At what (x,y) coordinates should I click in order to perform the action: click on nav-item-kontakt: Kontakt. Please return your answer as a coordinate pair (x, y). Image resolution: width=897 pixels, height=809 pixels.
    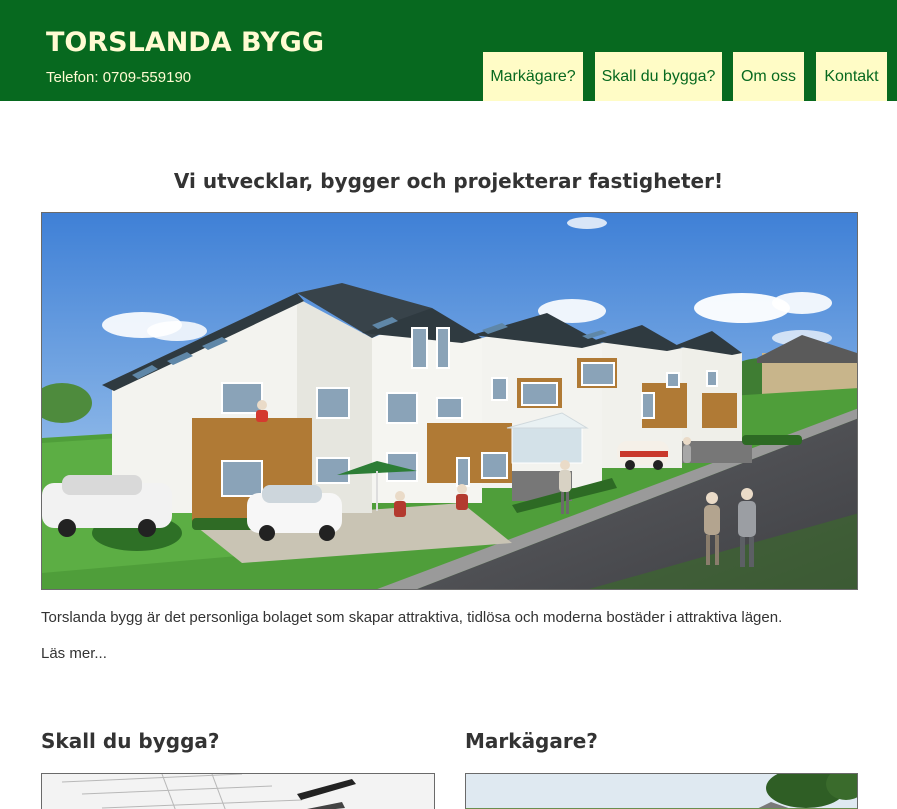
    Looking at the image, I should click on (851, 76).